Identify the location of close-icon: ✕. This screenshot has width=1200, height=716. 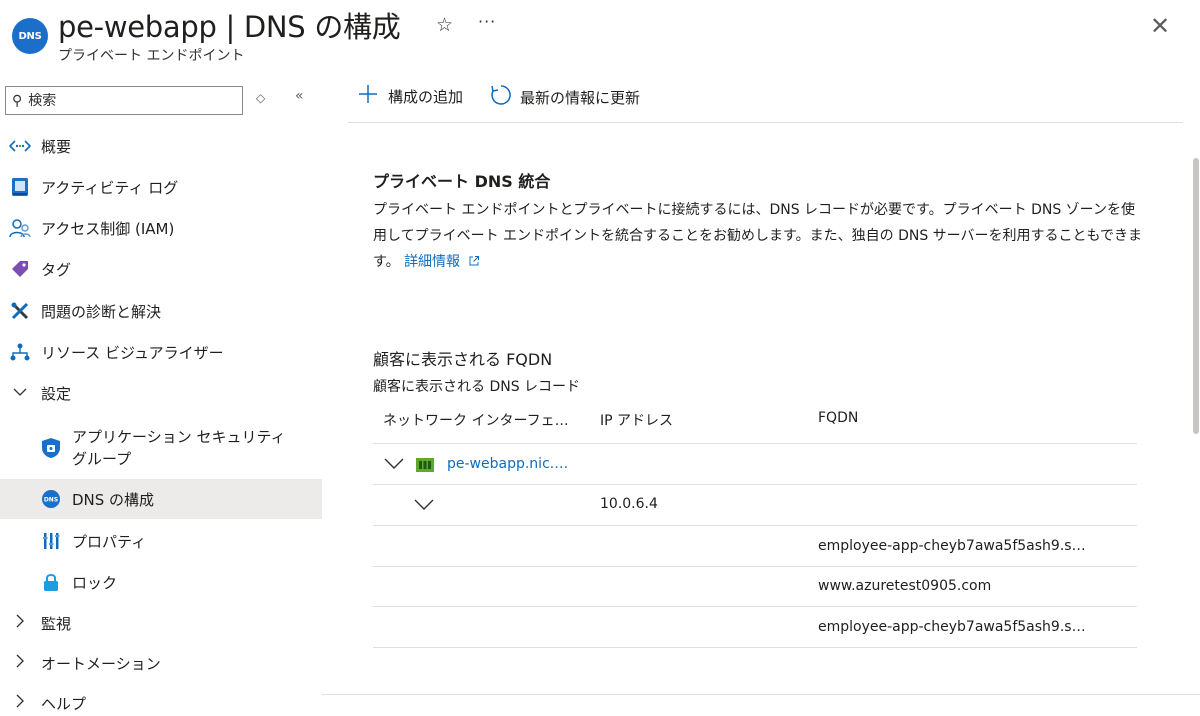
(1160, 26).